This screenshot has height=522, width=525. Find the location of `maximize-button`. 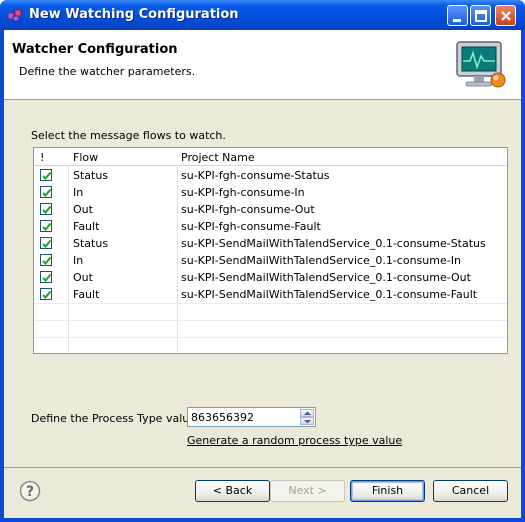

maximize-button is located at coordinates (480, 15).